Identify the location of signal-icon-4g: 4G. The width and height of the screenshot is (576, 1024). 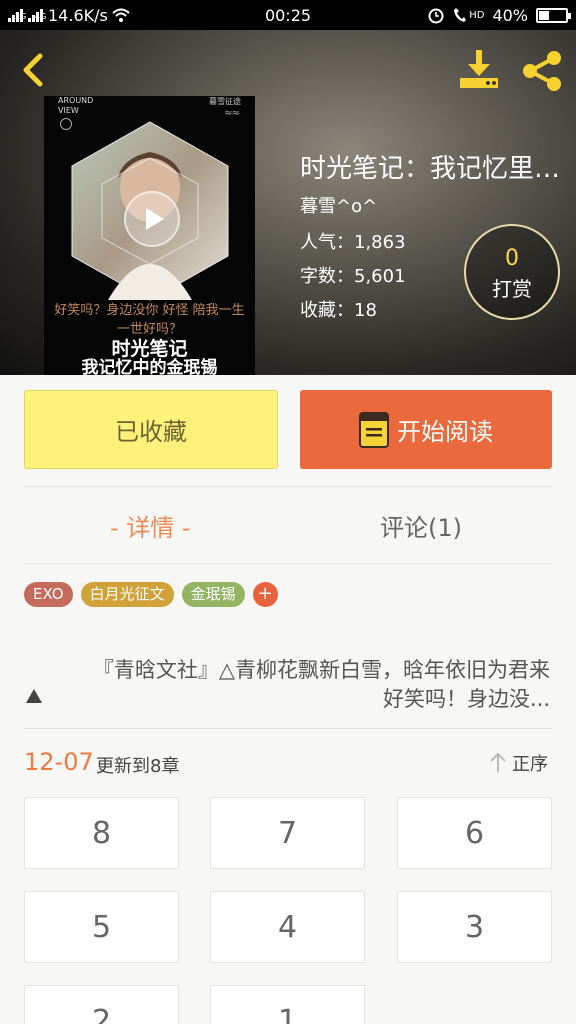
(37, 15).